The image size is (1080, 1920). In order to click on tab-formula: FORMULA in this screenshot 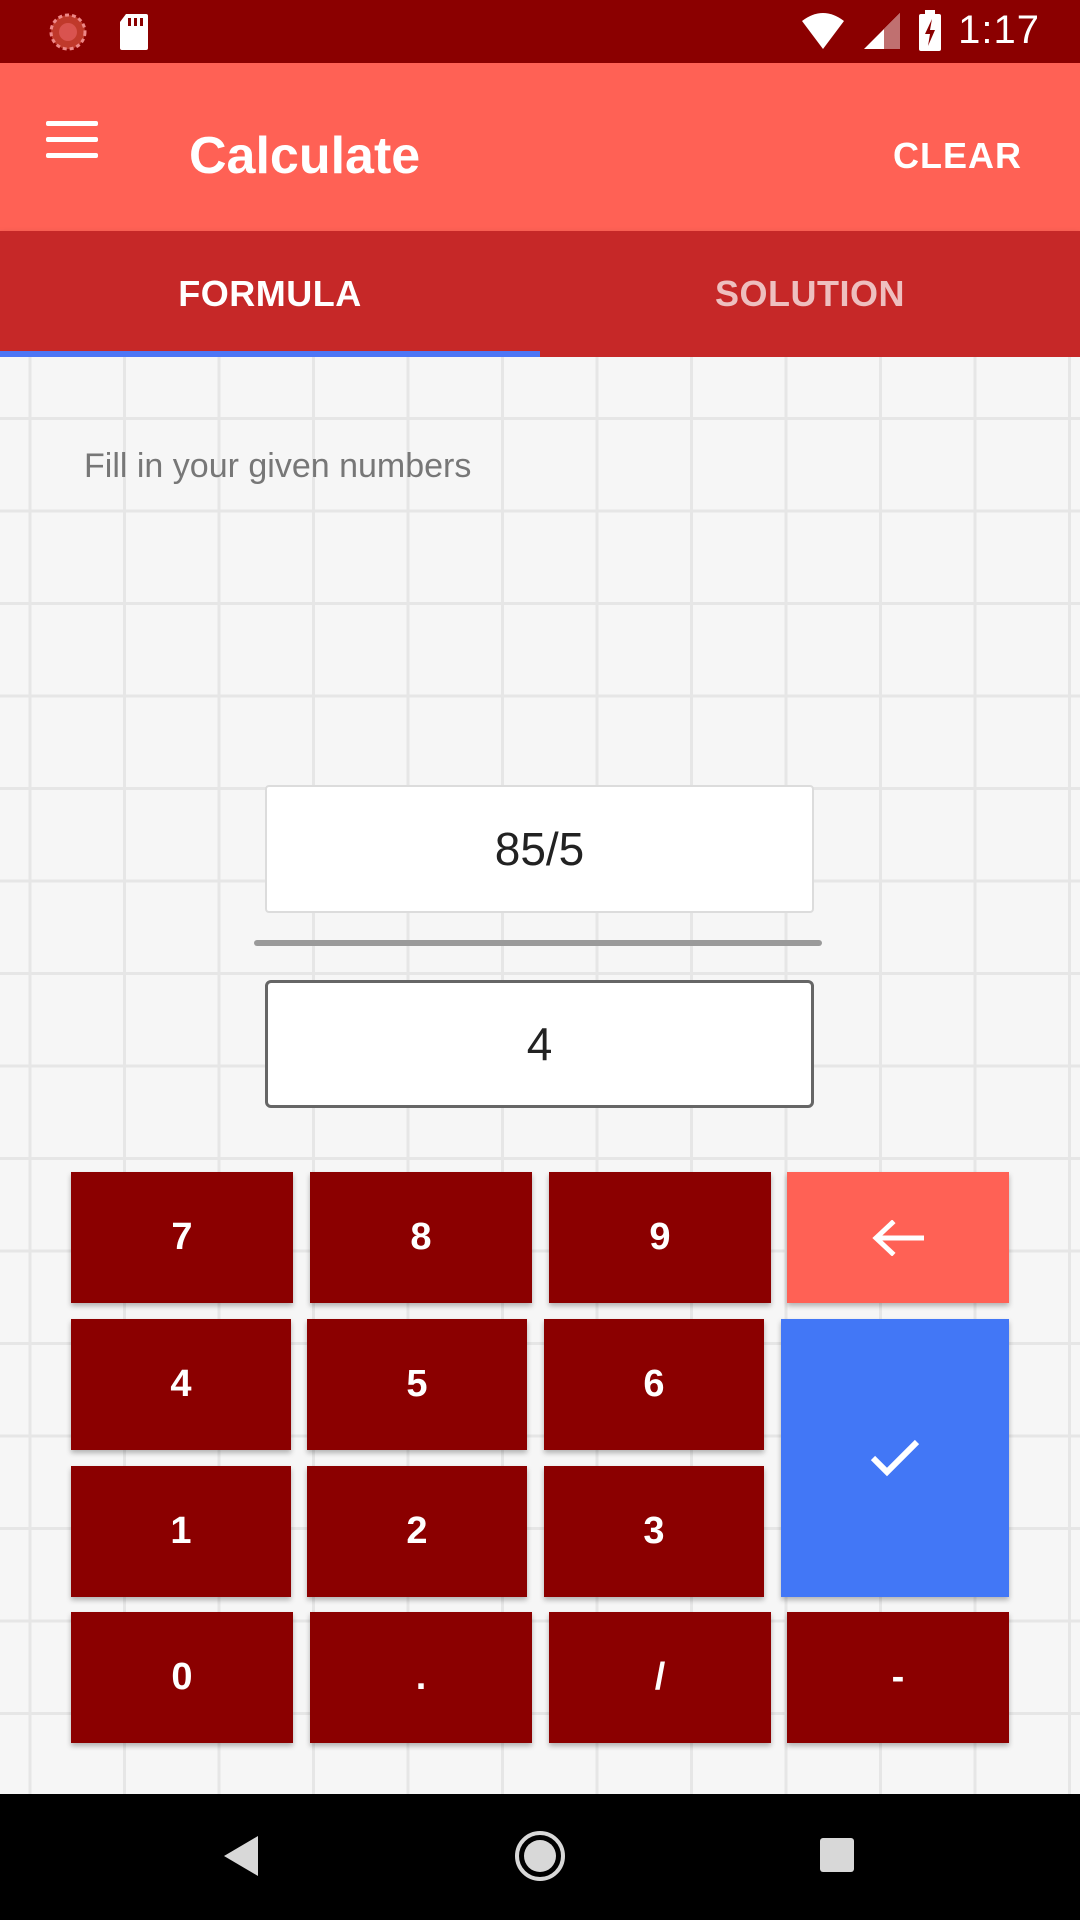, I will do `click(270, 294)`.